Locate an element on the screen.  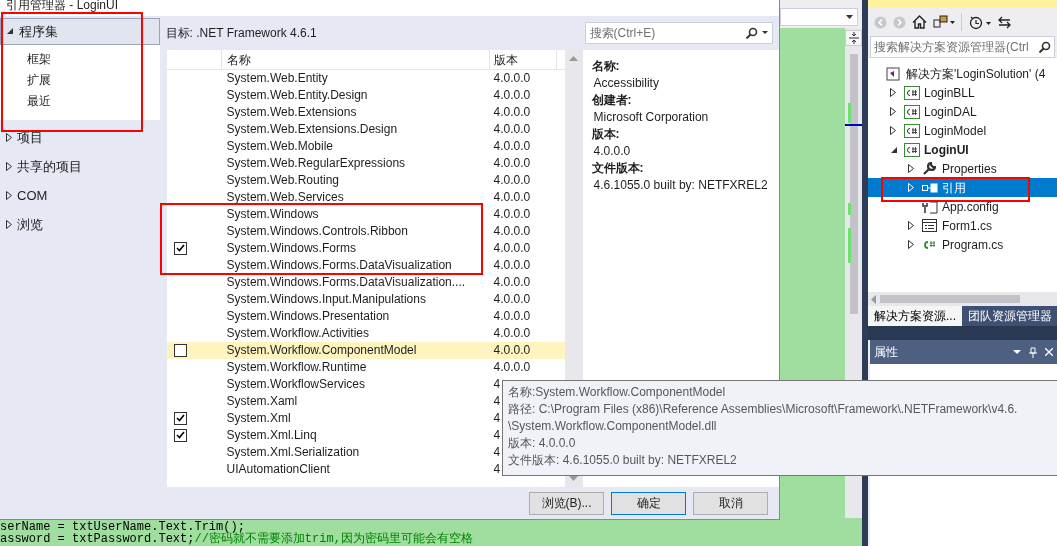
table-row: System.Workflow.Activities 4.0.0.0 is located at coordinates (365, 333).